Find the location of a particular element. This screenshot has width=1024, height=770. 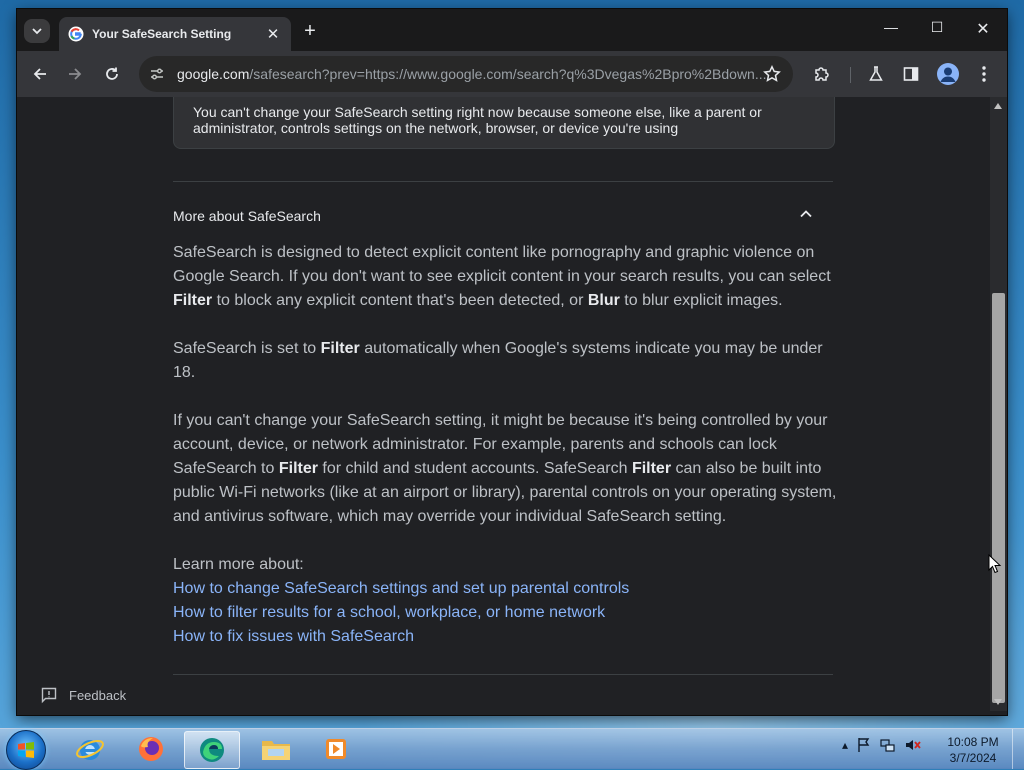

windows-logo-icon is located at coordinates (26, 750).